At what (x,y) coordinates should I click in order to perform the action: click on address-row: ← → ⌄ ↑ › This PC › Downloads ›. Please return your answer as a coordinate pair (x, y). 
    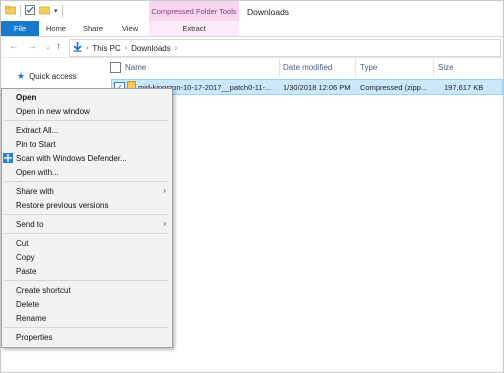
    Looking at the image, I should click on (252, 47).